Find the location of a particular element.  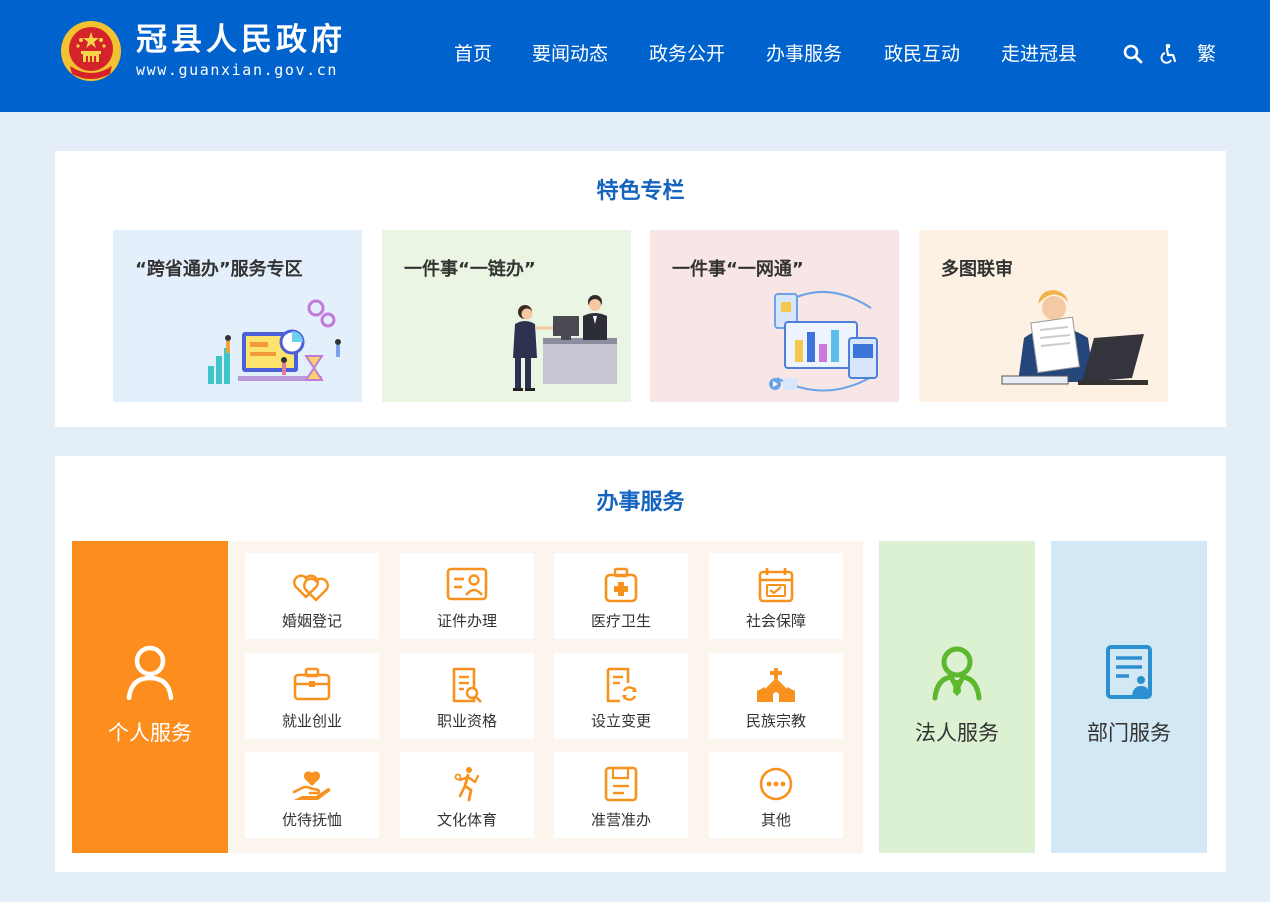

service-culture-sports: 文化体育 is located at coordinates (467, 795).